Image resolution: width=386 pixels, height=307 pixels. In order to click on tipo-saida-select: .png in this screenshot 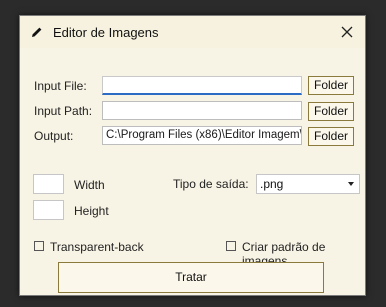, I will do `click(308, 184)`.